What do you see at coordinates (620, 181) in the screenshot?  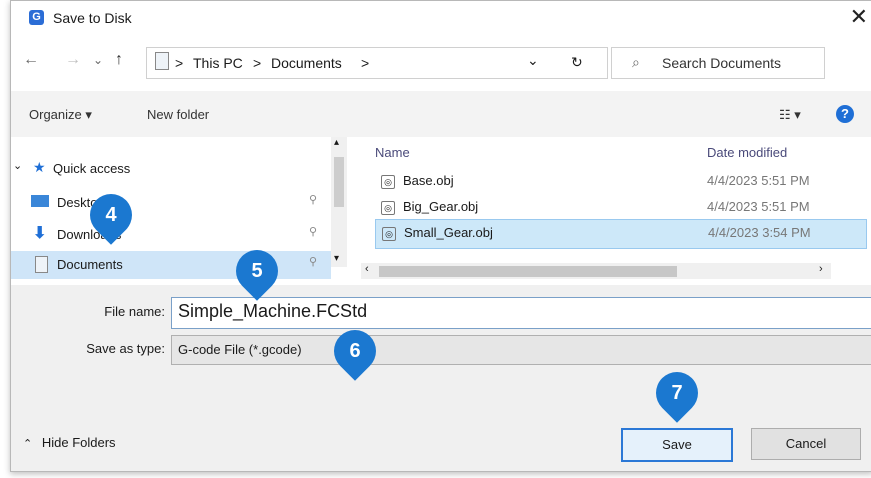 I see `table-row: ◎ Base.obj 4/4/2023 5:51 PM` at bounding box center [620, 181].